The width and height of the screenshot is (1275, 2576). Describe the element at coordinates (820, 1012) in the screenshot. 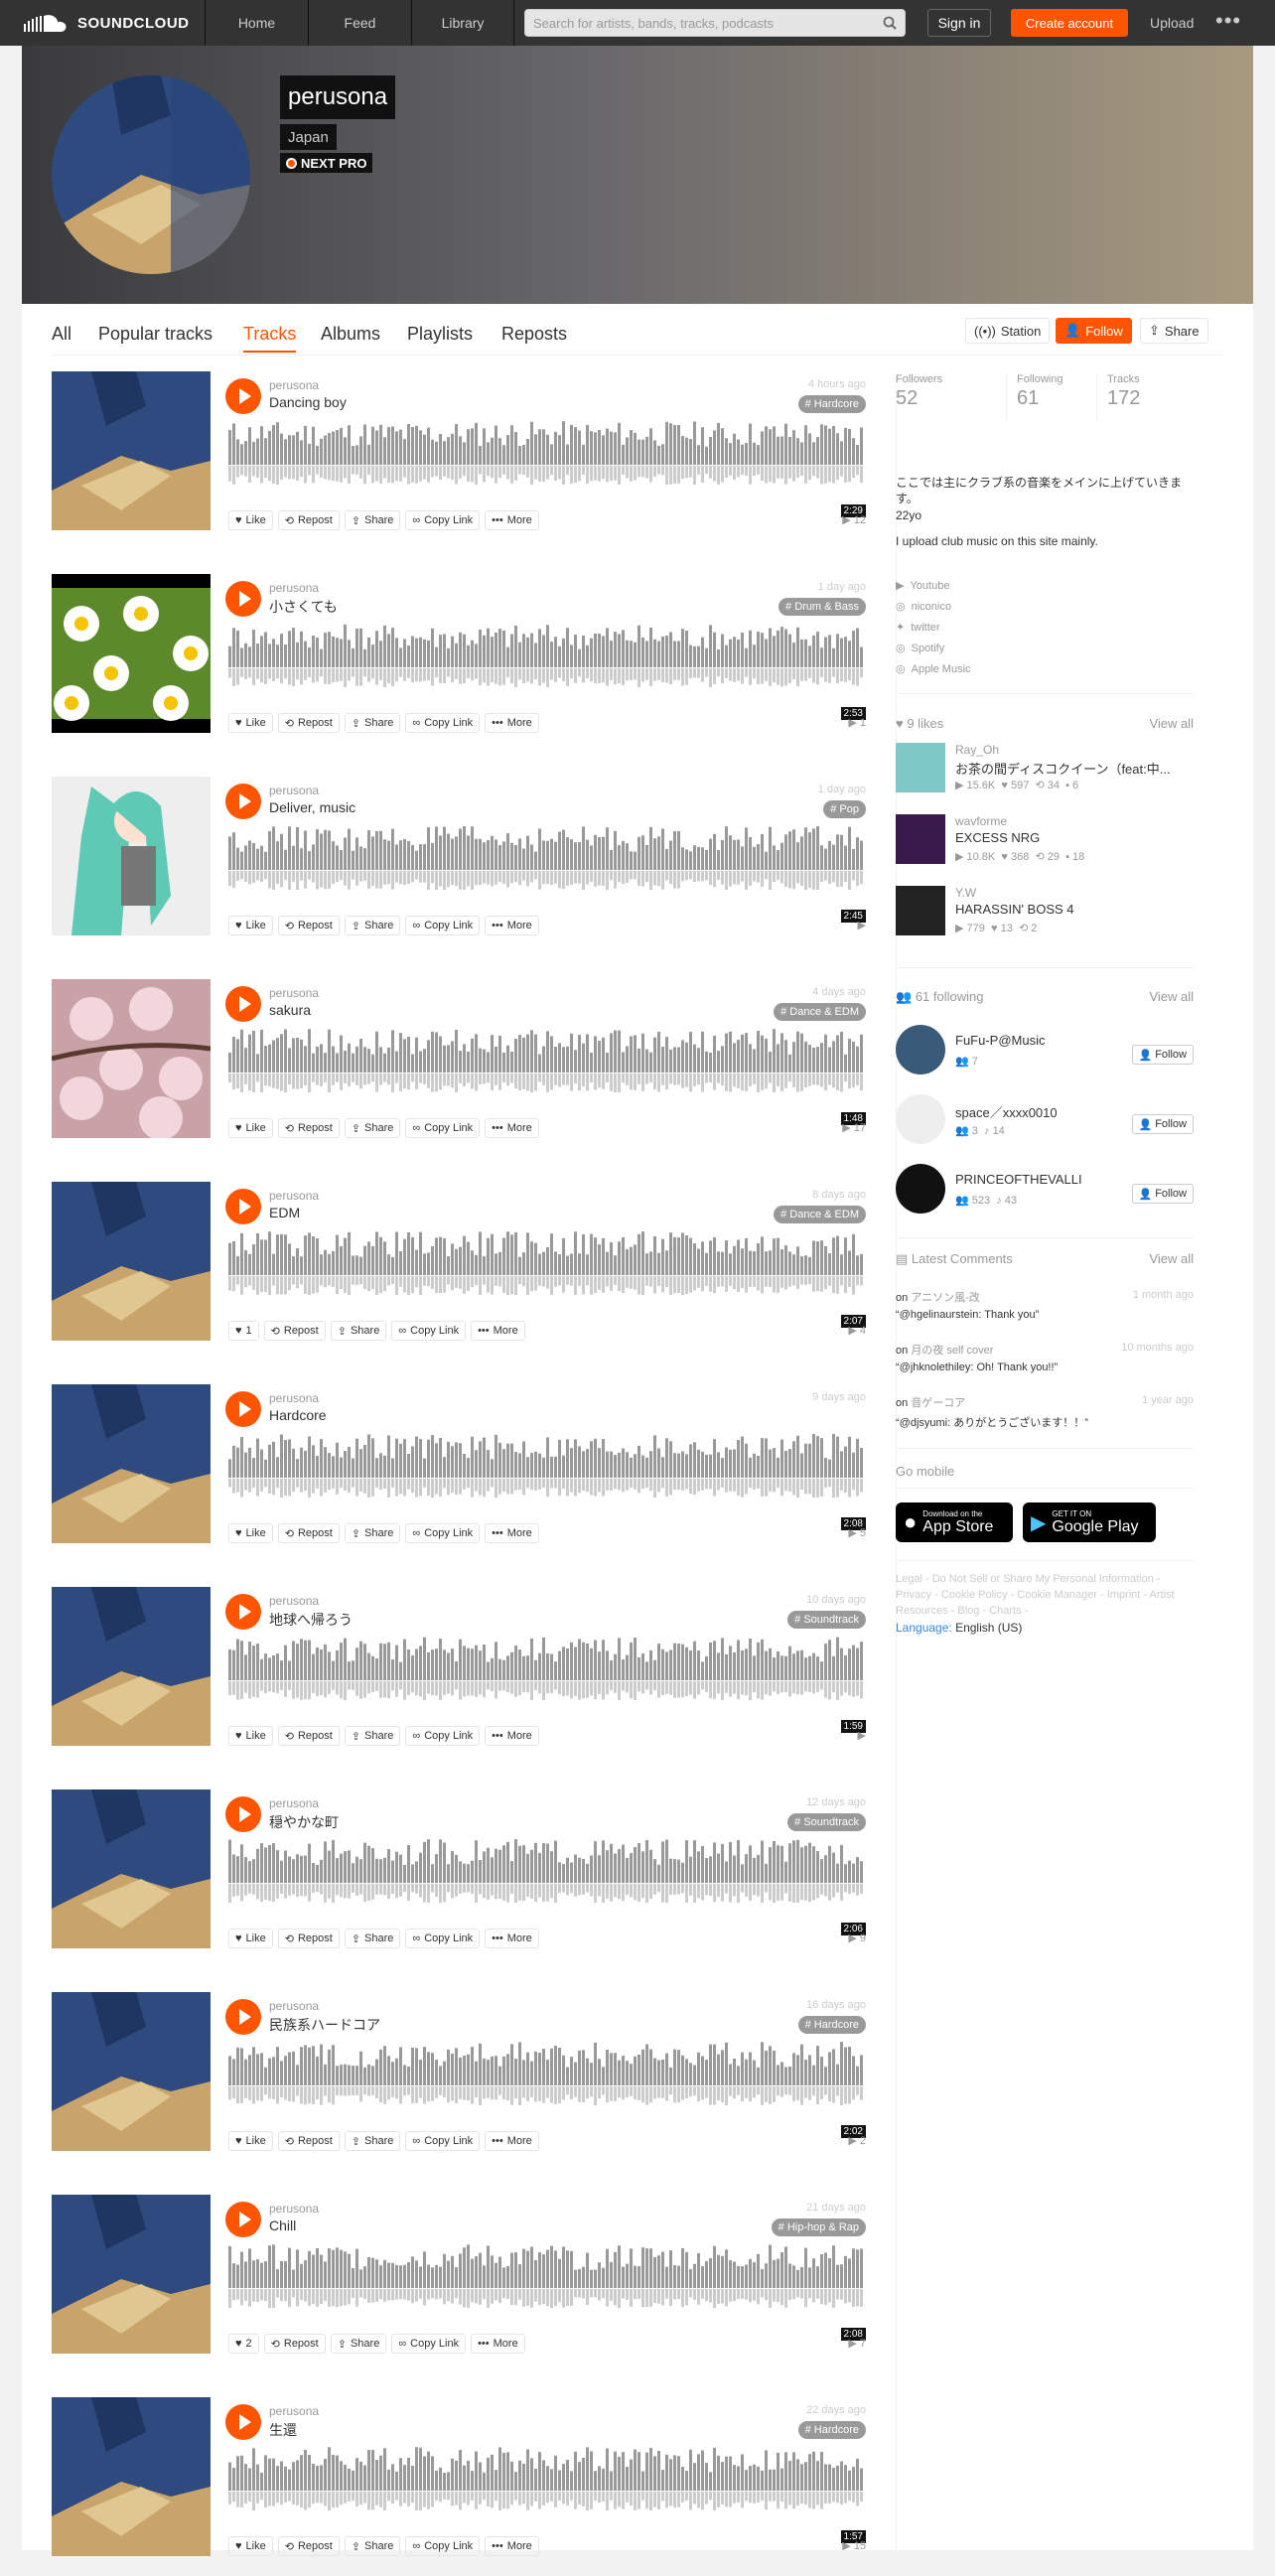

I see `genre-tag: # Dance & EDM` at that location.